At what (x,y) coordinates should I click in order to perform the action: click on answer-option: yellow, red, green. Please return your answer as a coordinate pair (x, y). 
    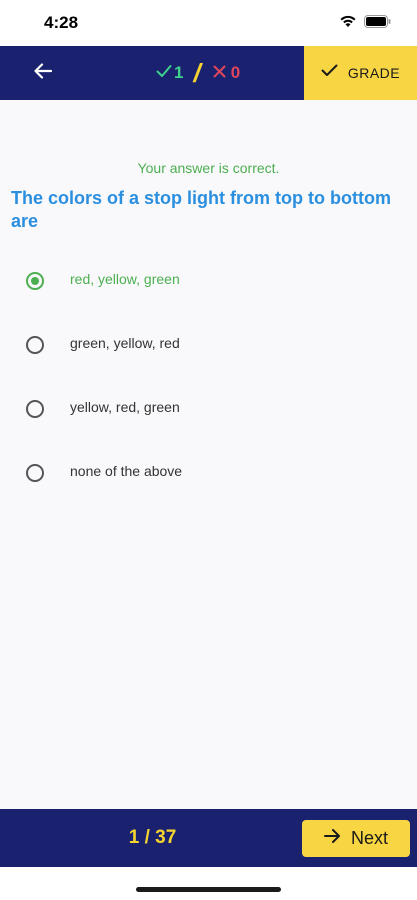
    Looking at the image, I should click on (208, 408).